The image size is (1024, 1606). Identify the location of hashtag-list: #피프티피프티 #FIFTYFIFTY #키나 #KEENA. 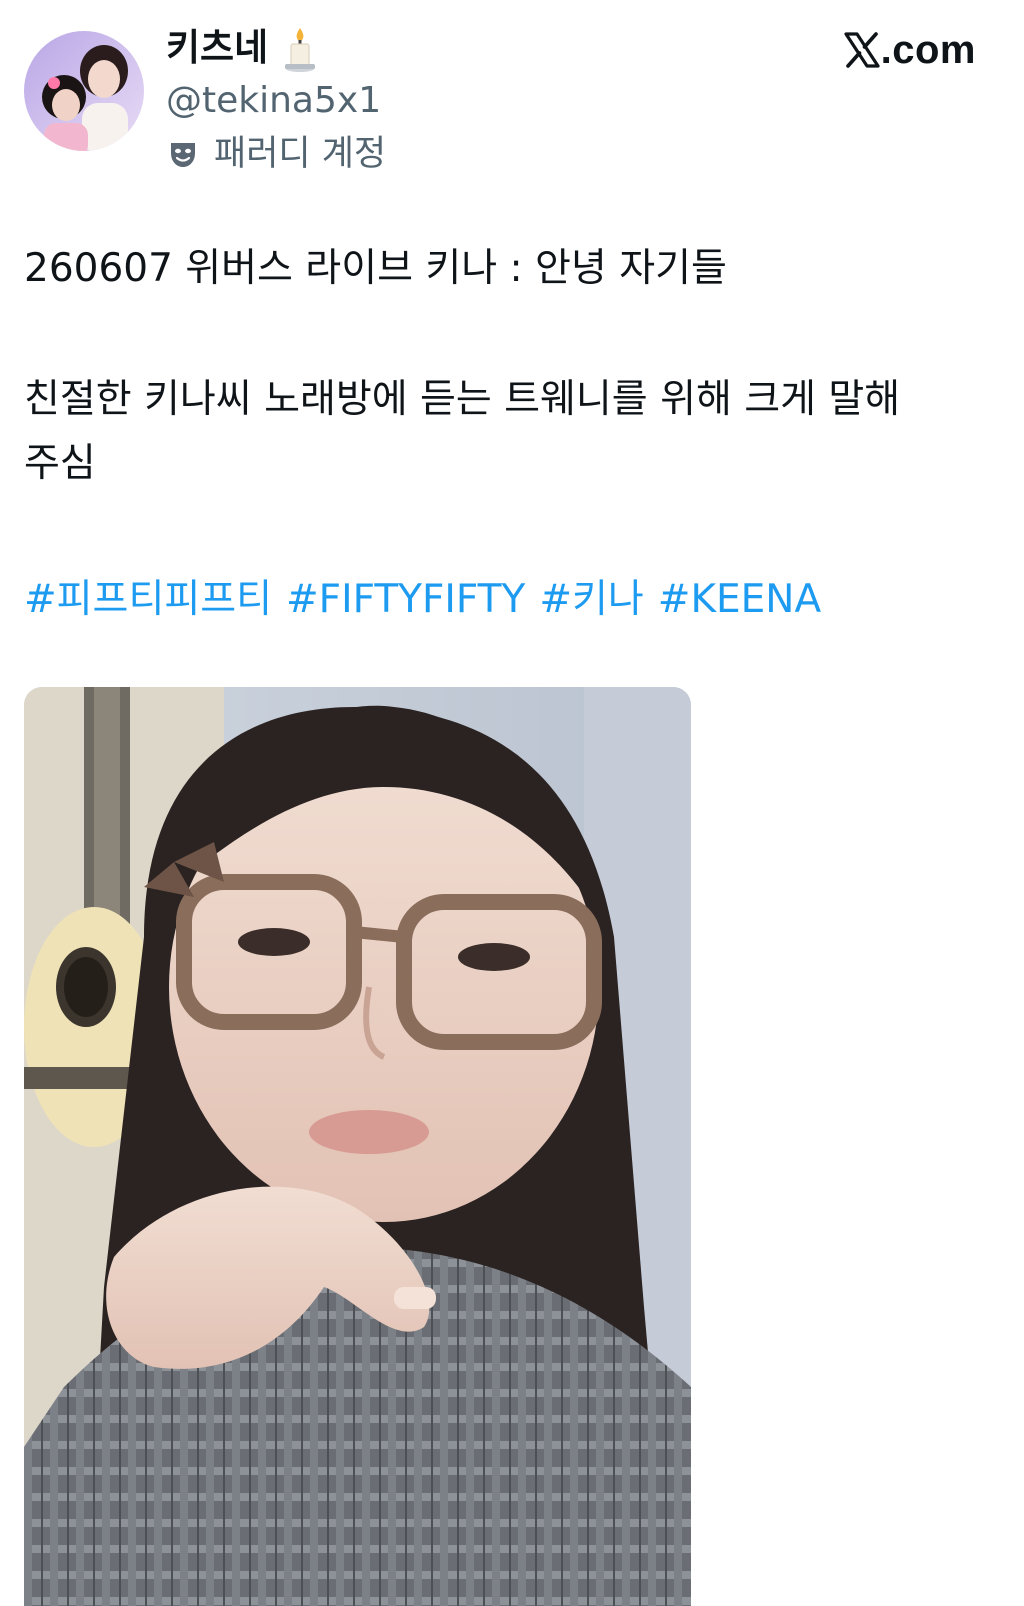
(429, 600).